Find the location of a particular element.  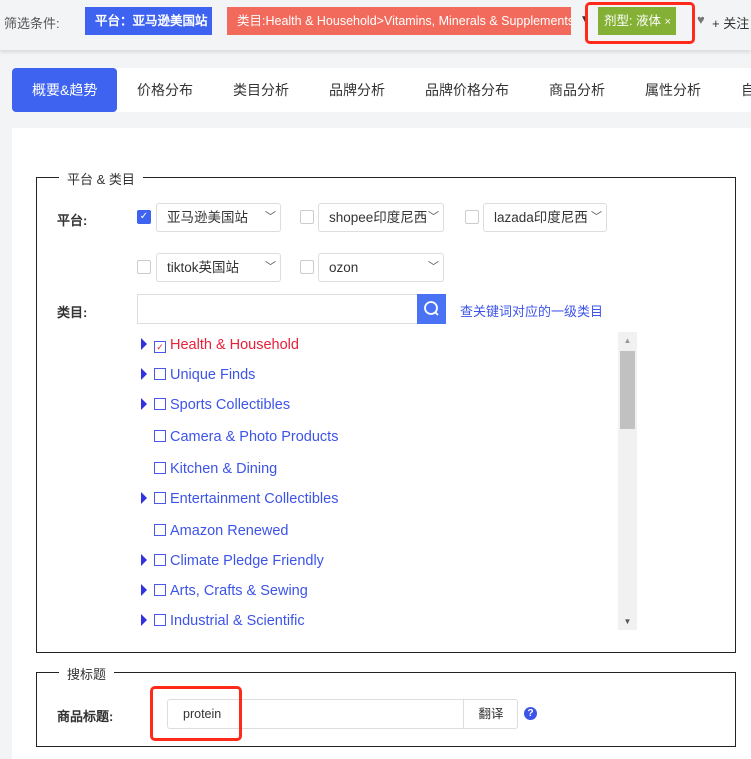

platform-label: 平台: is located at coordinates (72, 220).